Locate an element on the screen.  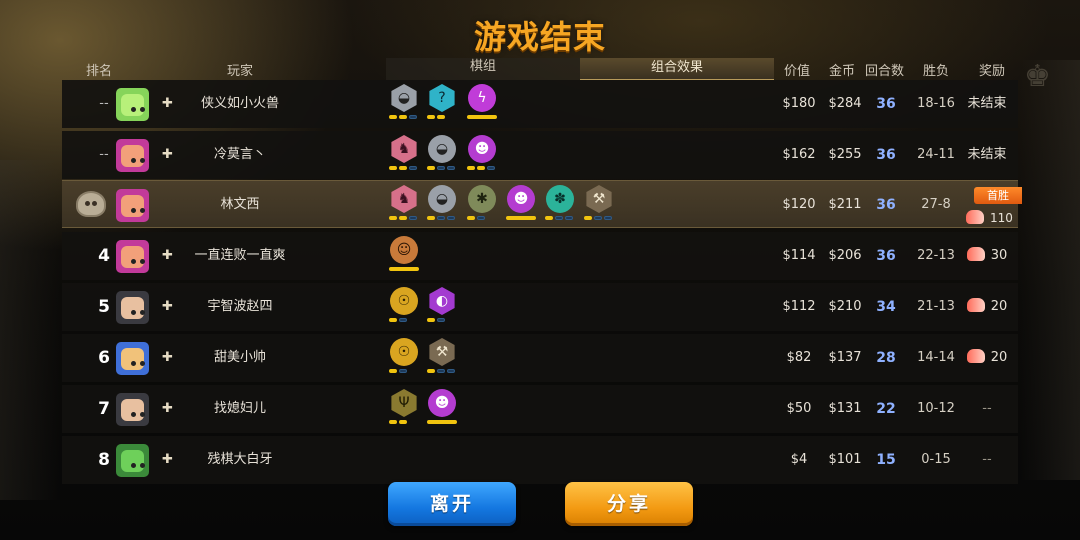
gold: $101 is located at coordinates (845, 459).